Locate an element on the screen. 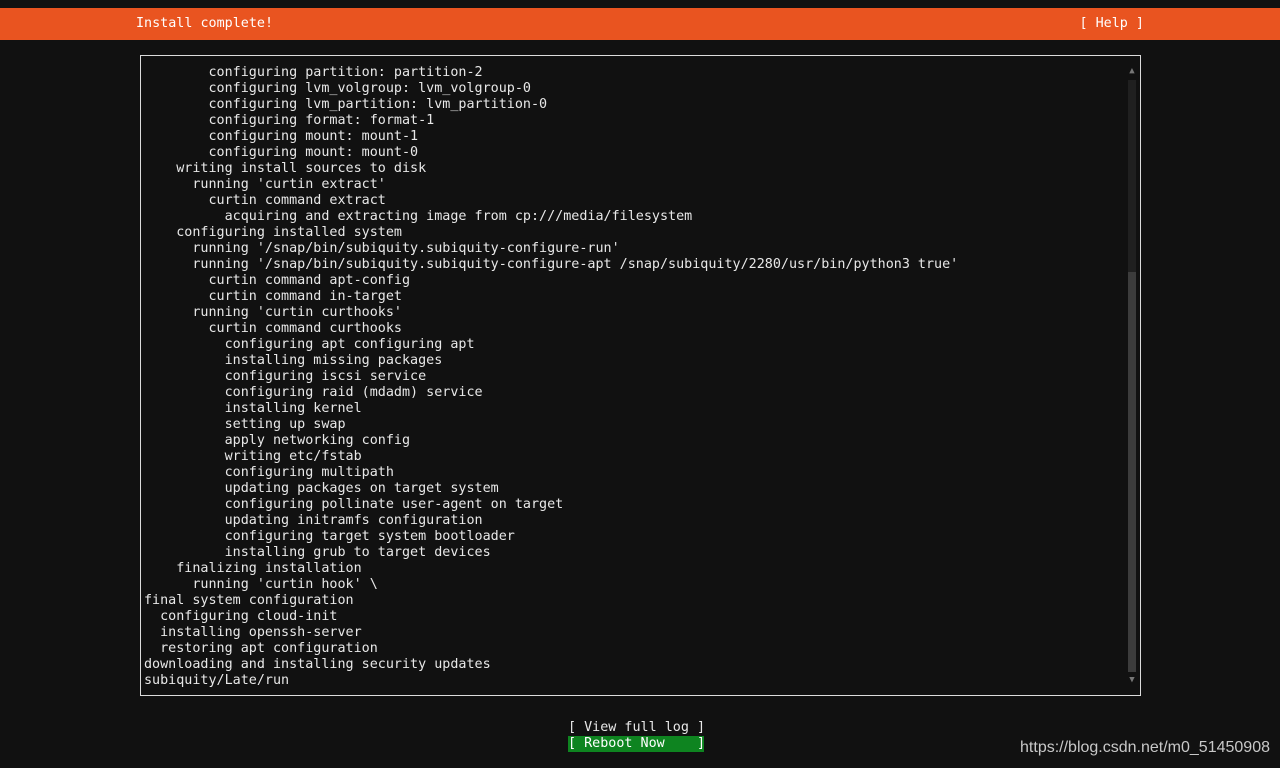 The width and height of the screenshot is (1280, 768). log-line: running 'curtin hook' \ is located at coordinates (261, 584).